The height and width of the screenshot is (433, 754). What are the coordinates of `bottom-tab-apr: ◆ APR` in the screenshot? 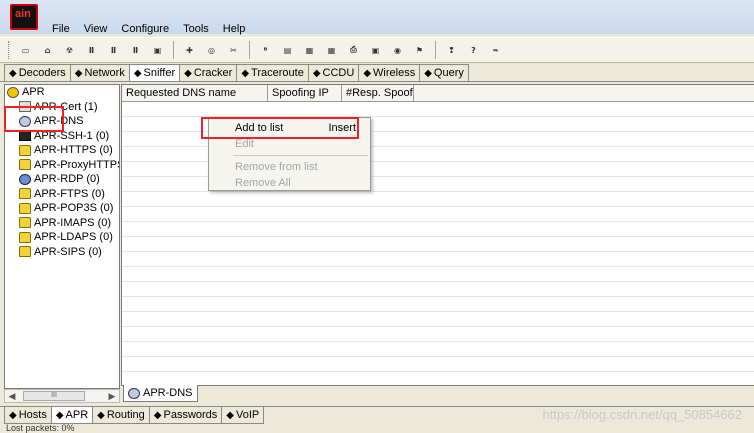 It's located at (72, 415).